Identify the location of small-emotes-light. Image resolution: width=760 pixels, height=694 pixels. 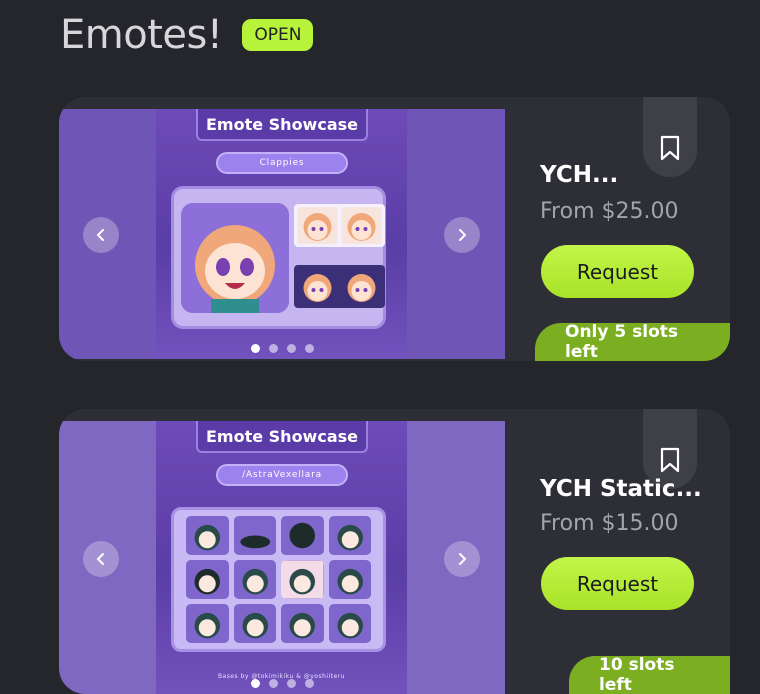
(339, 225).